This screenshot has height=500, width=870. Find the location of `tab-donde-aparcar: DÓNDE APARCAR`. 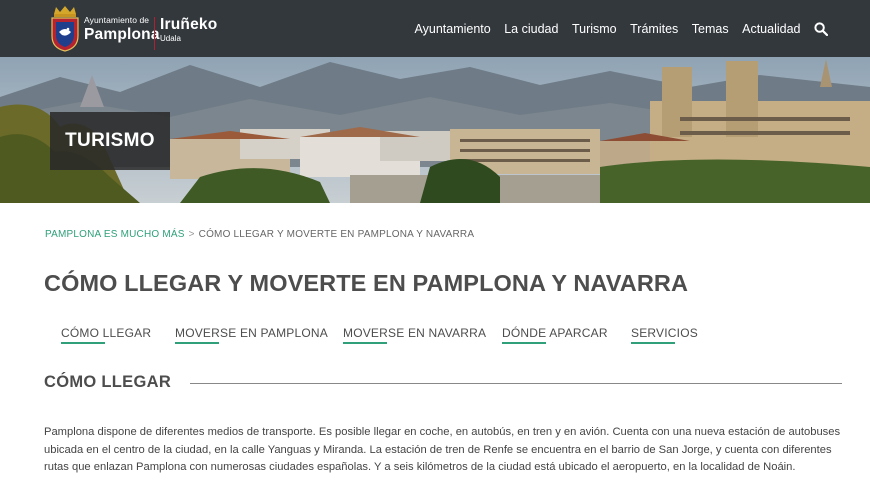

tab-donde-aparcar: DÓNDE APARCAR is located at coordinates (555, 335).